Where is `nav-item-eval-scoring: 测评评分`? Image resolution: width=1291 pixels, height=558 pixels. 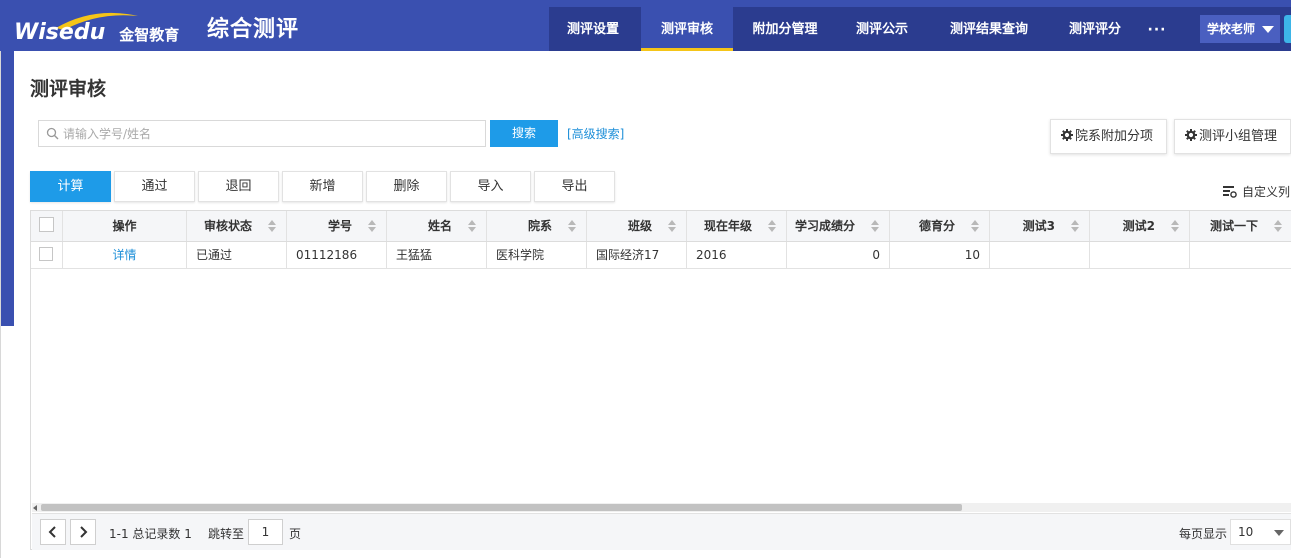
nav-item-eval-scoring: 测评评分 is located at coordinates (1095, 29).